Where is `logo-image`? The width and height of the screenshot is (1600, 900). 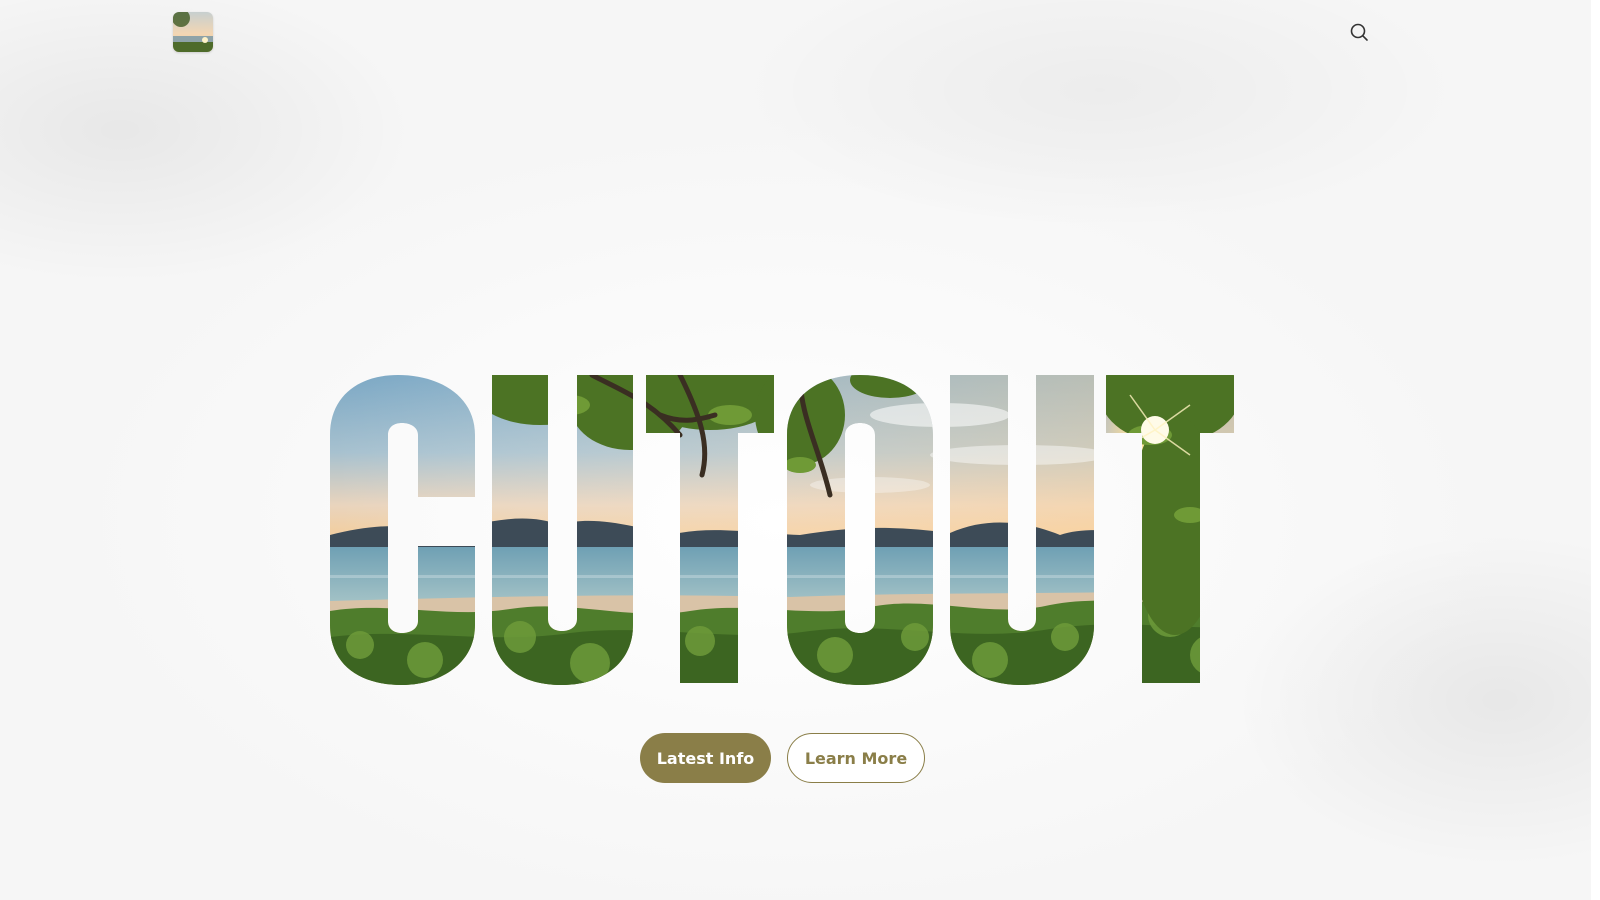 logo-image is located at coordinates (193, 32).